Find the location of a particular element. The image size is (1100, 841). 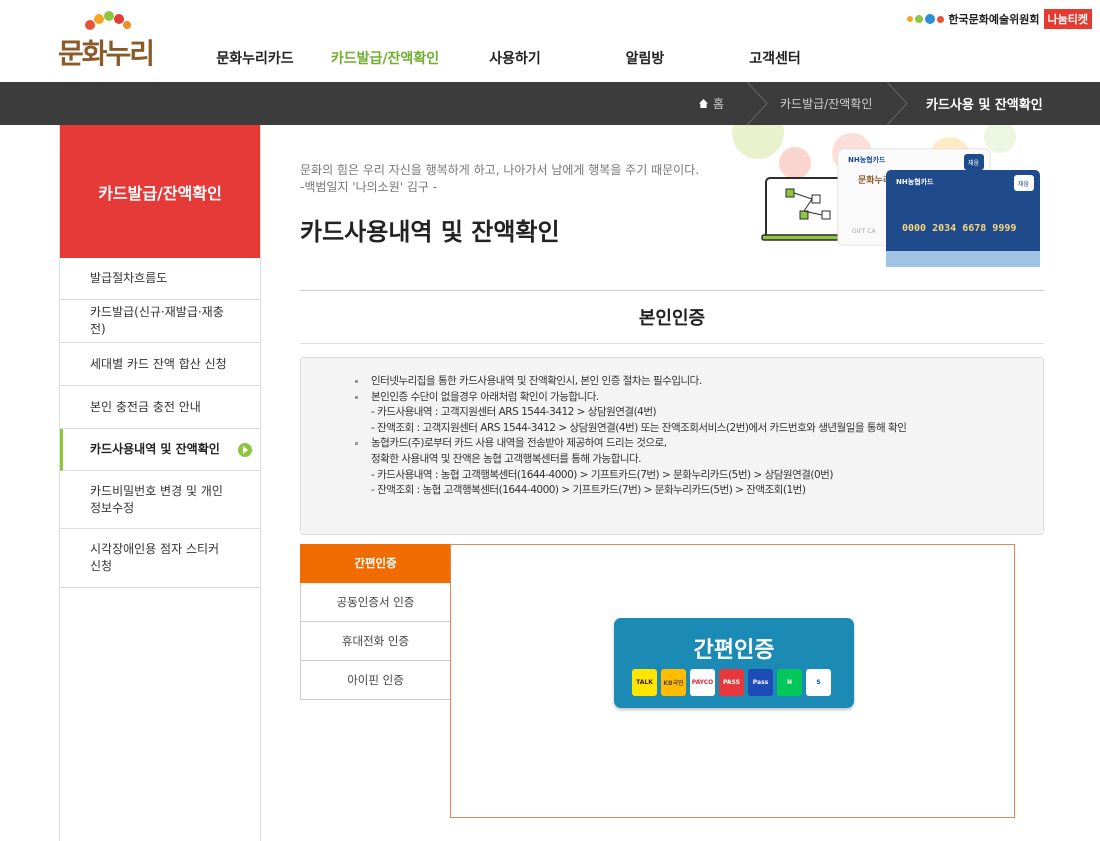

side-nav-item-label: 카드비밀번호 변경 및 개인 정보수정 is located at coordinates (156, 499).